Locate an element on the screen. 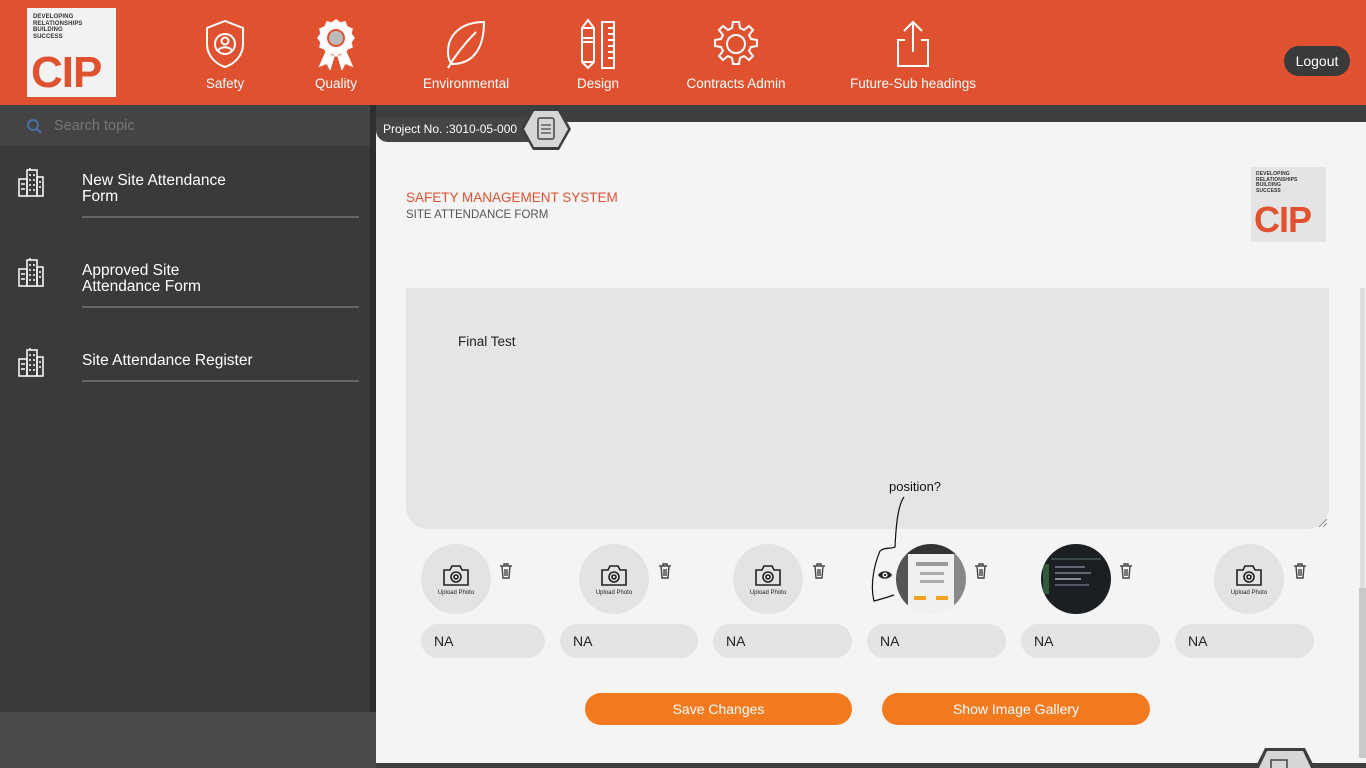 The image size is (1366, 768). pencil-ruler-icon is located at coordinates (598, 44).